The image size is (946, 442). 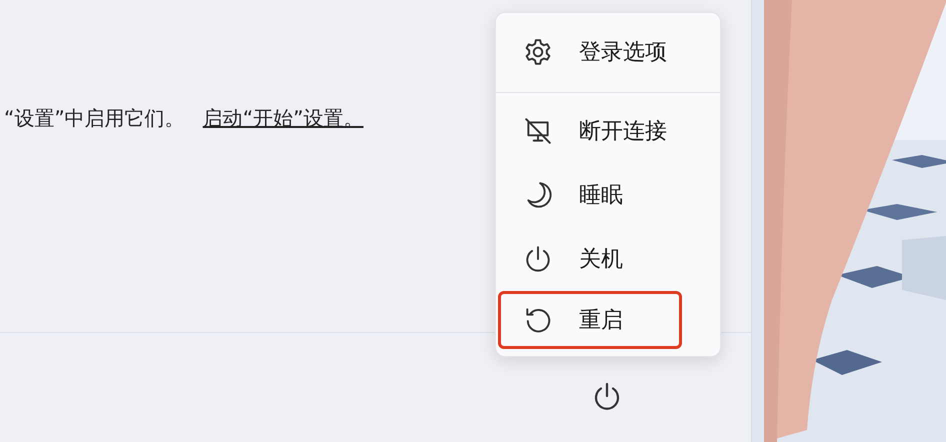 What do you see at coordinates (608, 195) in the screenshot?
I see `menu-item: 睡眠` at bounding box center [608, 195].